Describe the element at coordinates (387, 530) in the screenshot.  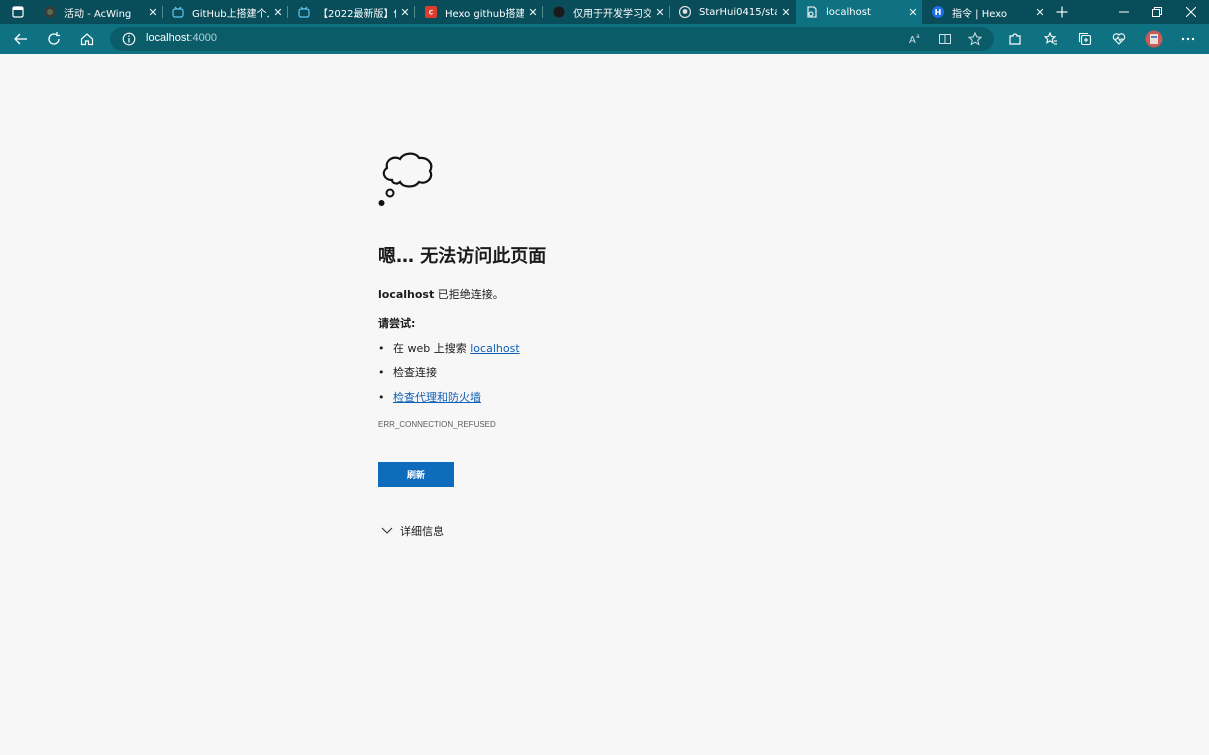
I see `chevron-down-icon` at that location.